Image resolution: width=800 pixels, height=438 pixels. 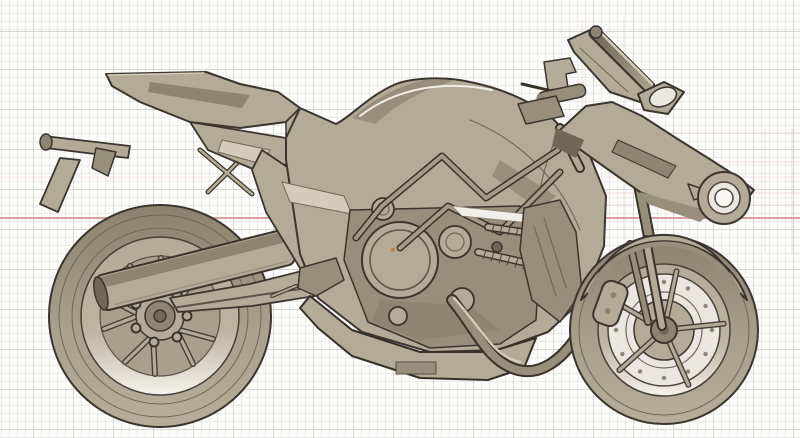 I want to click on keyring-tab, so click(x=724, y=198).